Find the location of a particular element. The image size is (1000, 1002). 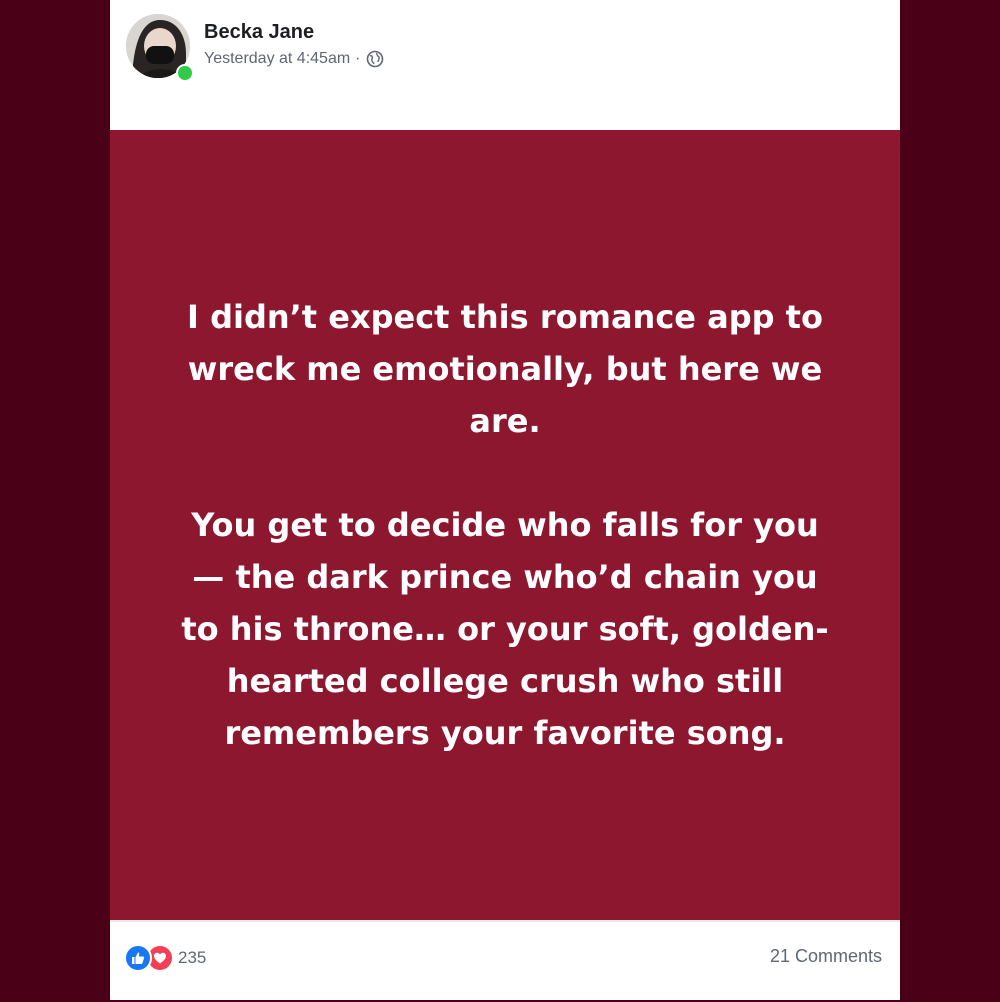

reaction-count: 235 is located at coordinates (192, 957).